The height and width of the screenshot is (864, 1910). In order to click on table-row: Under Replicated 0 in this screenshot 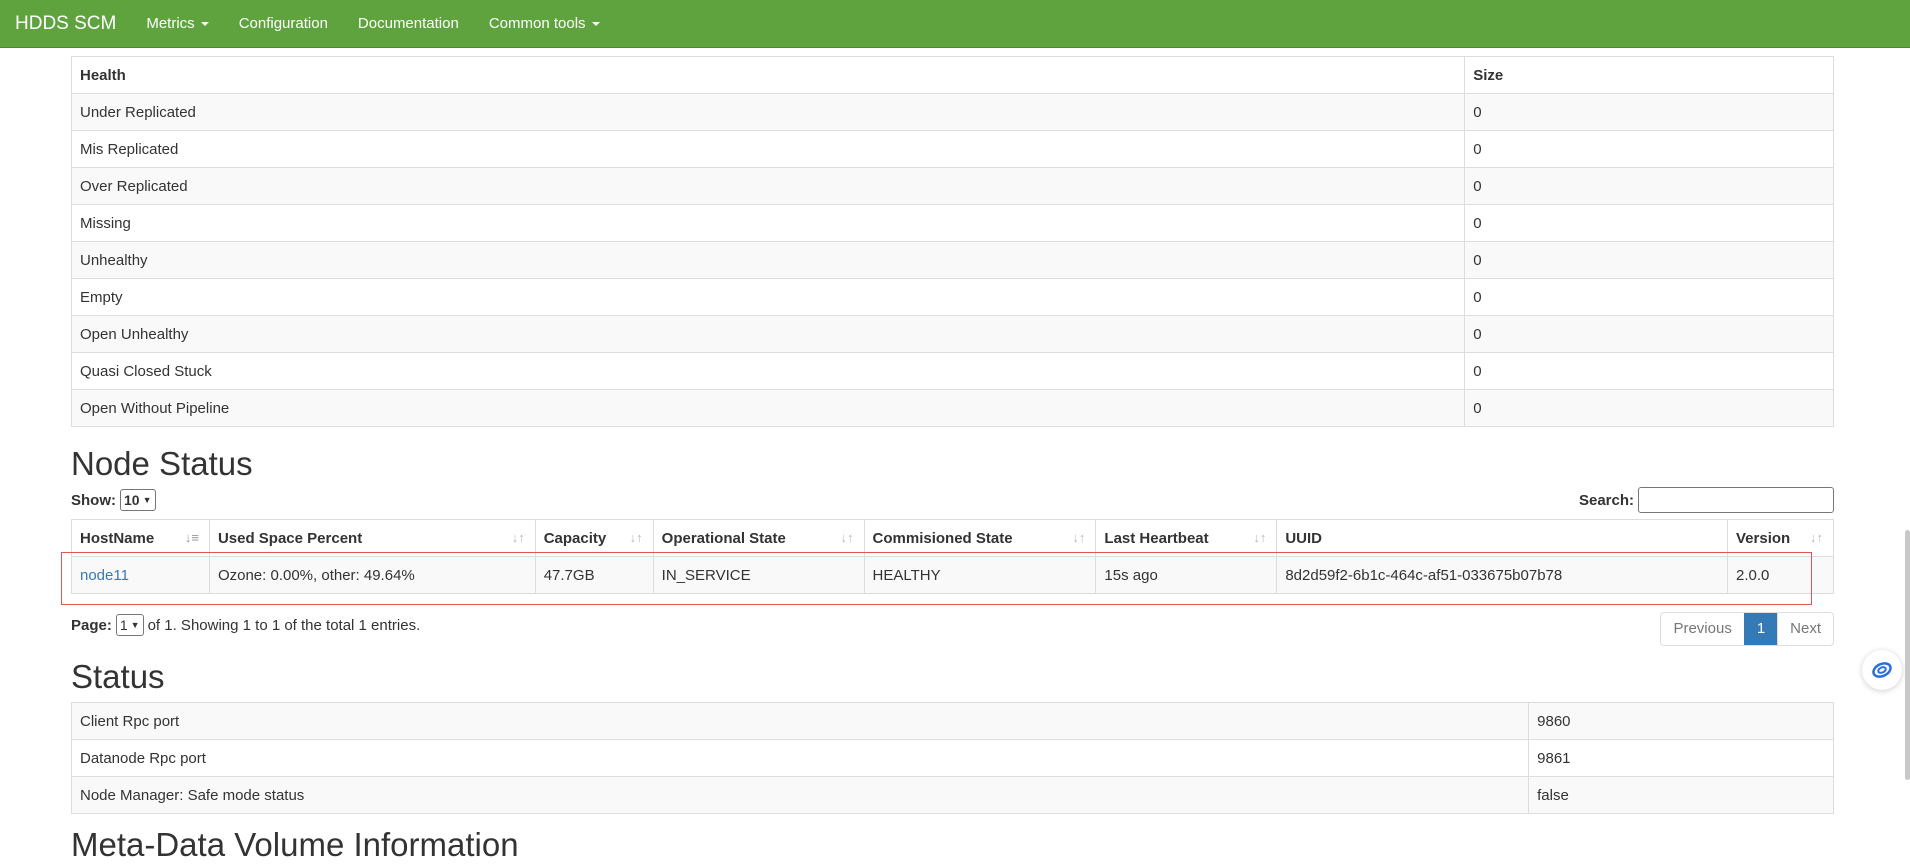, I will do `click(952, 112)`.